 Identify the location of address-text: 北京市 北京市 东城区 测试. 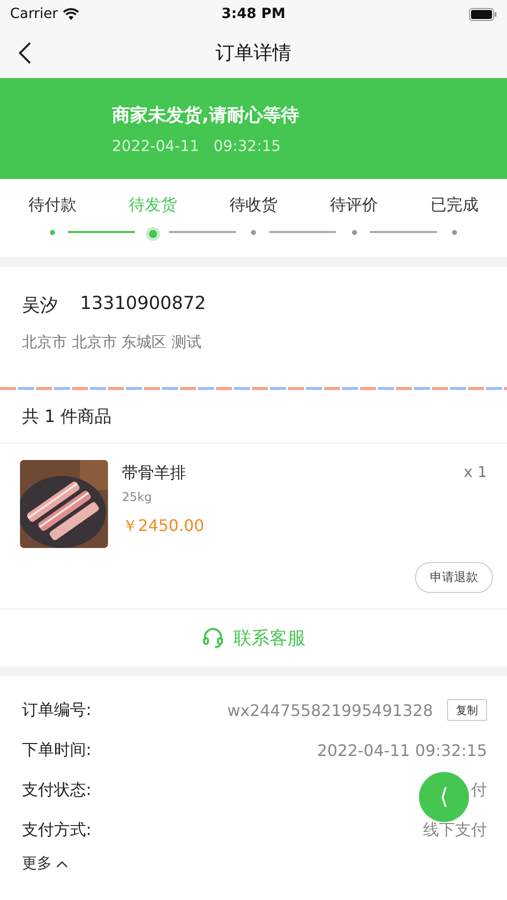
(112, 342).